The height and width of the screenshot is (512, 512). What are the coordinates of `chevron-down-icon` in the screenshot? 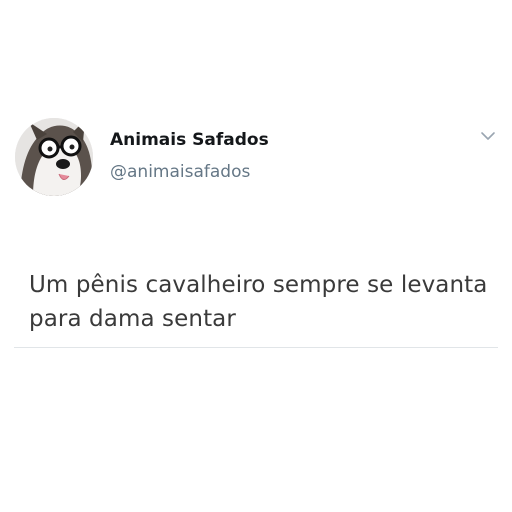 It's located at (488, 136).